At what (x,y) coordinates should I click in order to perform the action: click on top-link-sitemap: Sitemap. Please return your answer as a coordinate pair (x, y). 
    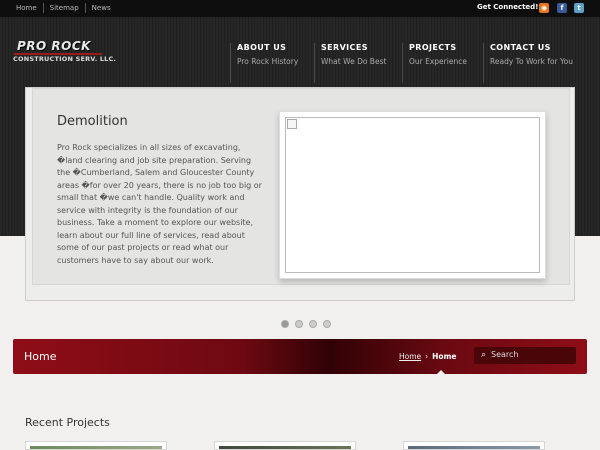
    Looking at the image, I should click on (65, 8).